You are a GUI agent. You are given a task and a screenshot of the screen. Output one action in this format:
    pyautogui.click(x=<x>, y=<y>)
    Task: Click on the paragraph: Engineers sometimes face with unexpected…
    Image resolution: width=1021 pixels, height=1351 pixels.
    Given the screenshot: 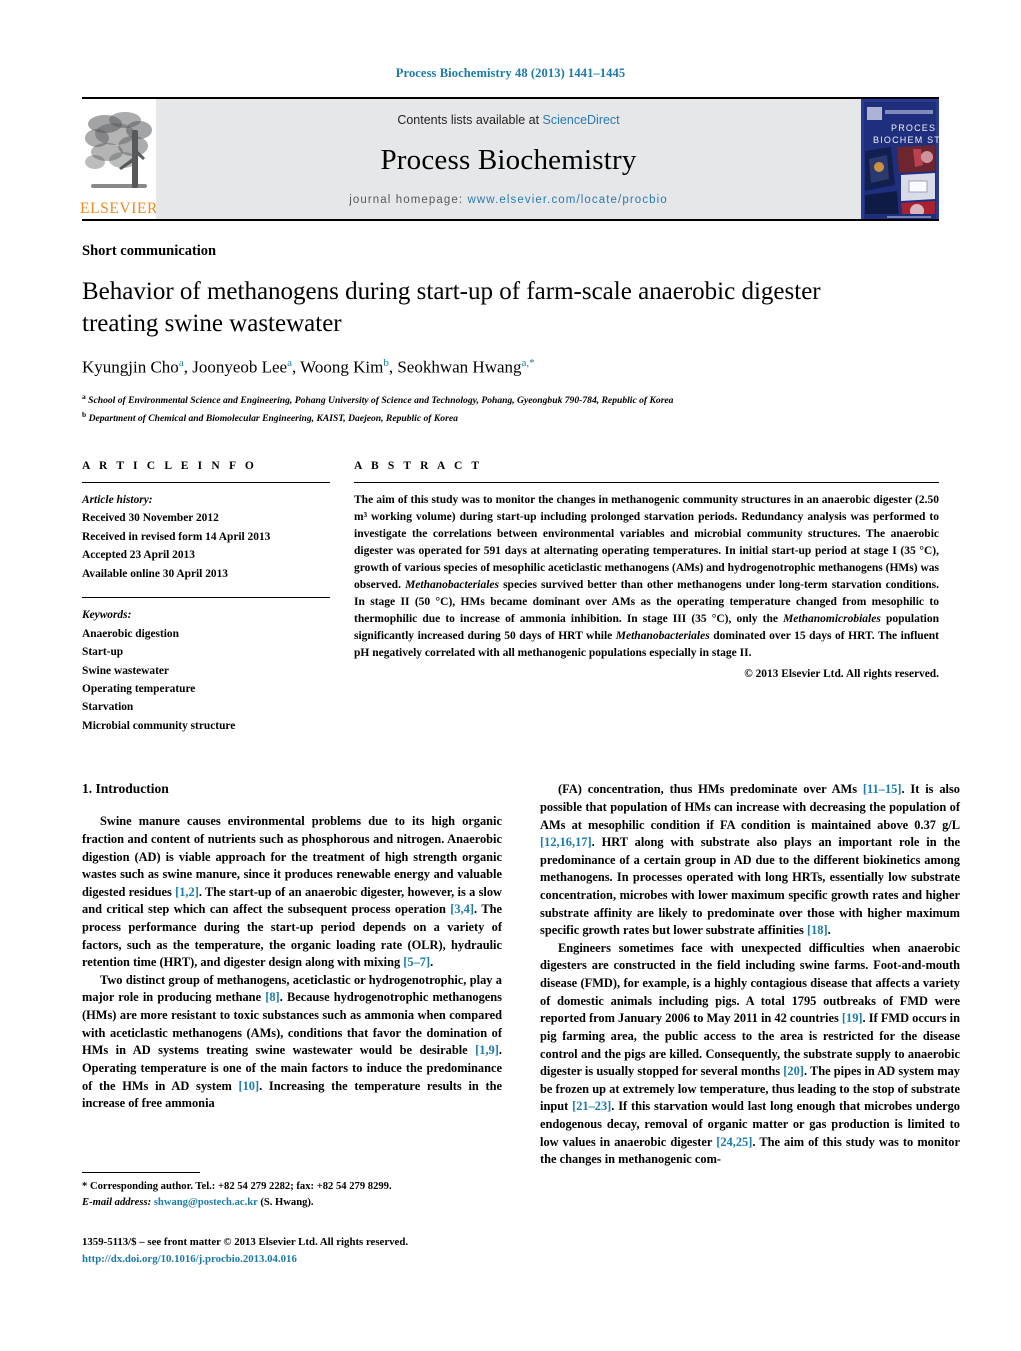 What is the action you would take?
    pyautogui.click(x=750, y=1053)
    